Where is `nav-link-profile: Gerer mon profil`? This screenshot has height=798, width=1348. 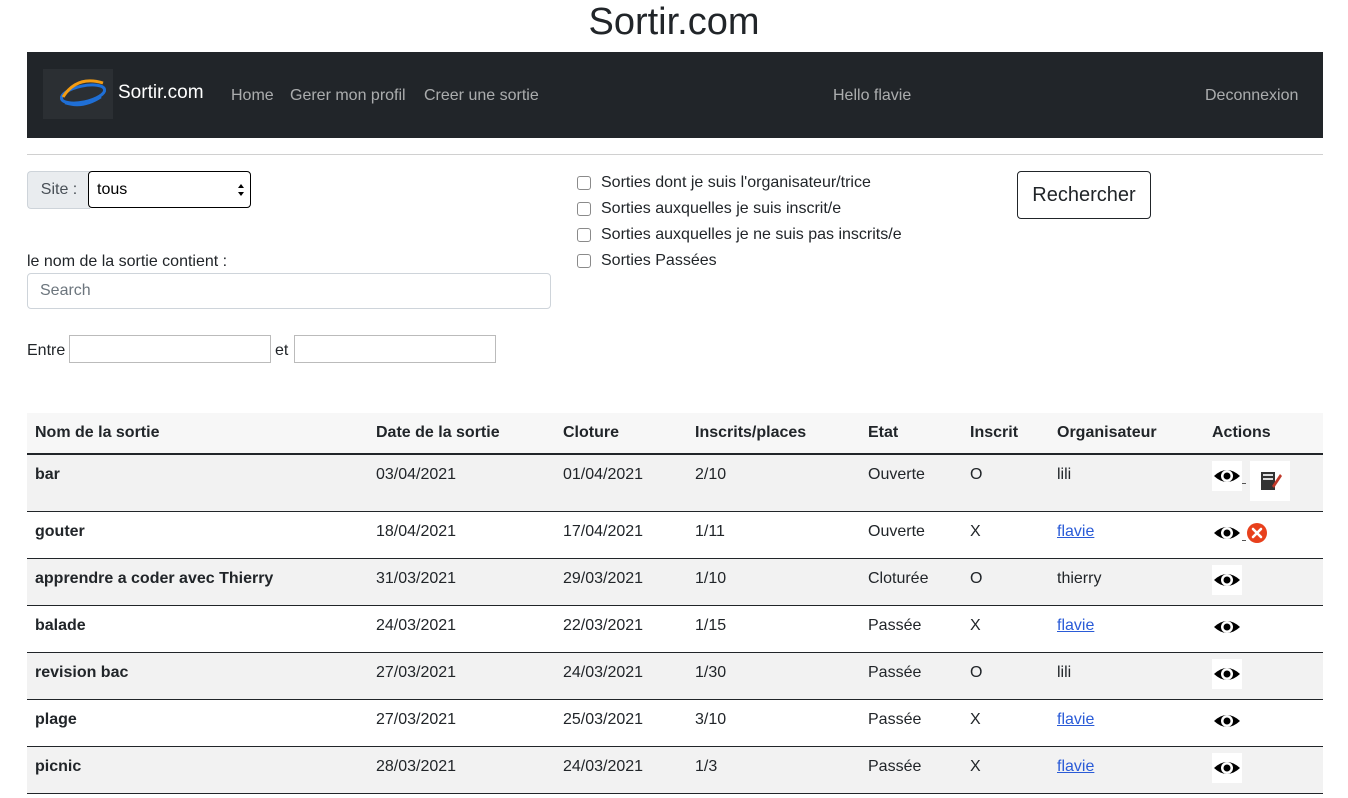 nav-link-profile: Gerer mon profil is located at coordinates (348, 96).